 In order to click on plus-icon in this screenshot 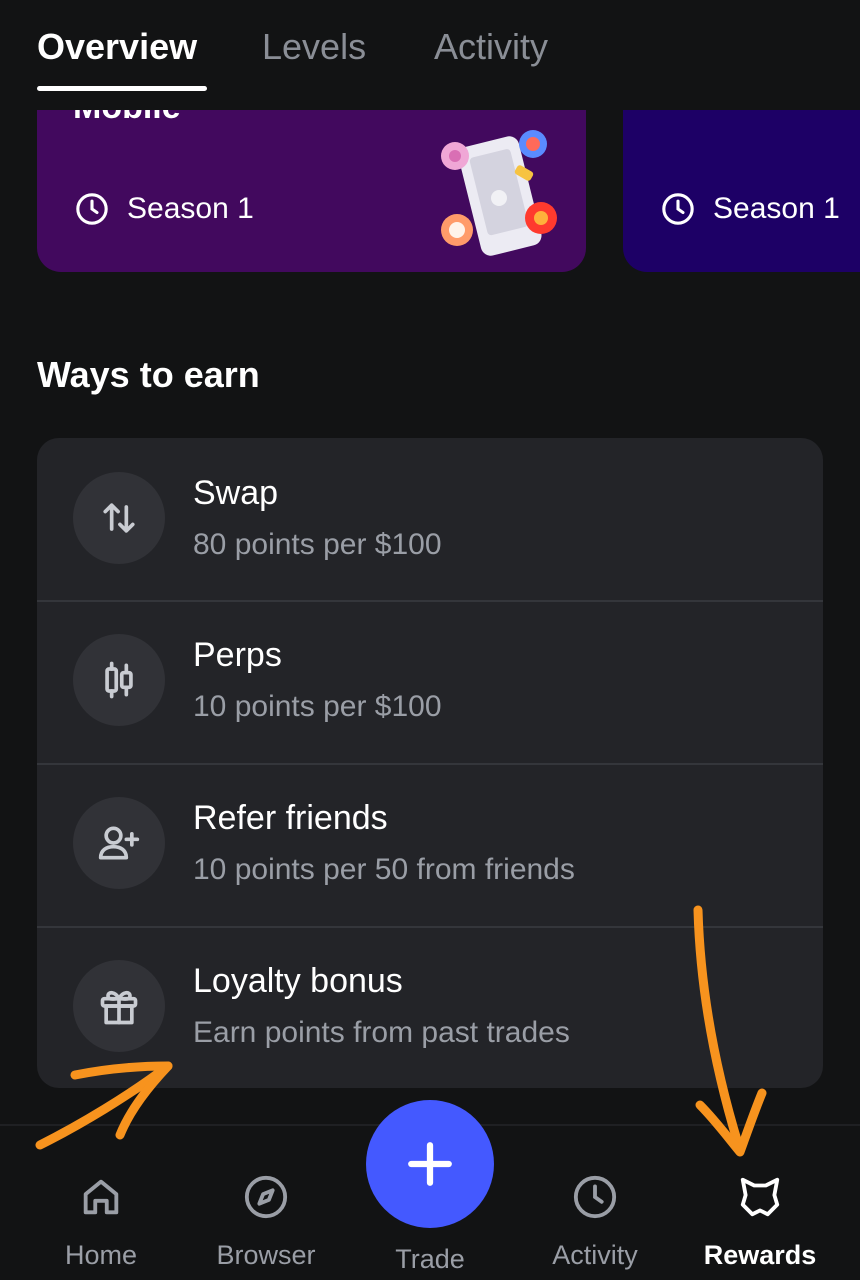, I will do `click(430, 1164)`.